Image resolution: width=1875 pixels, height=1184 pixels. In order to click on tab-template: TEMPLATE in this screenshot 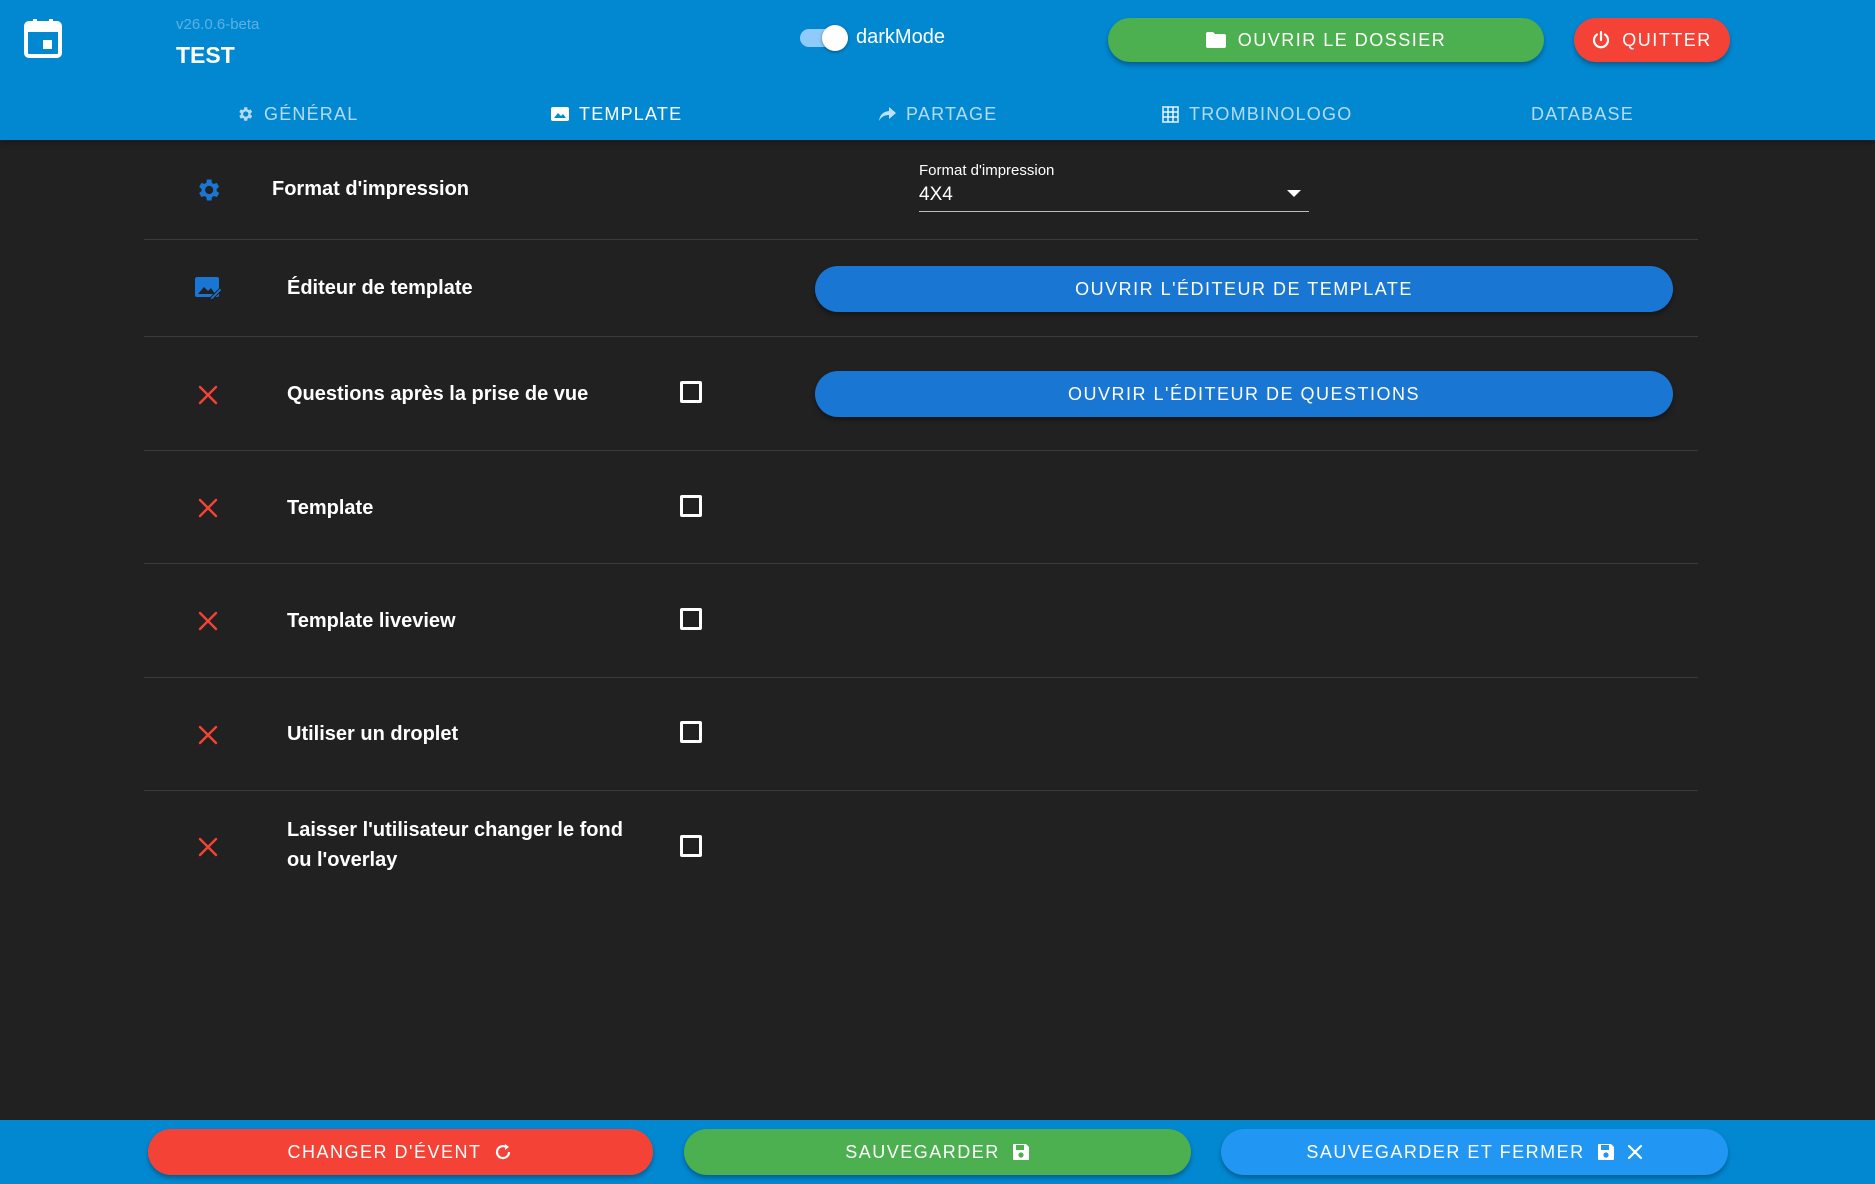, I will do `click(616, 114)`.